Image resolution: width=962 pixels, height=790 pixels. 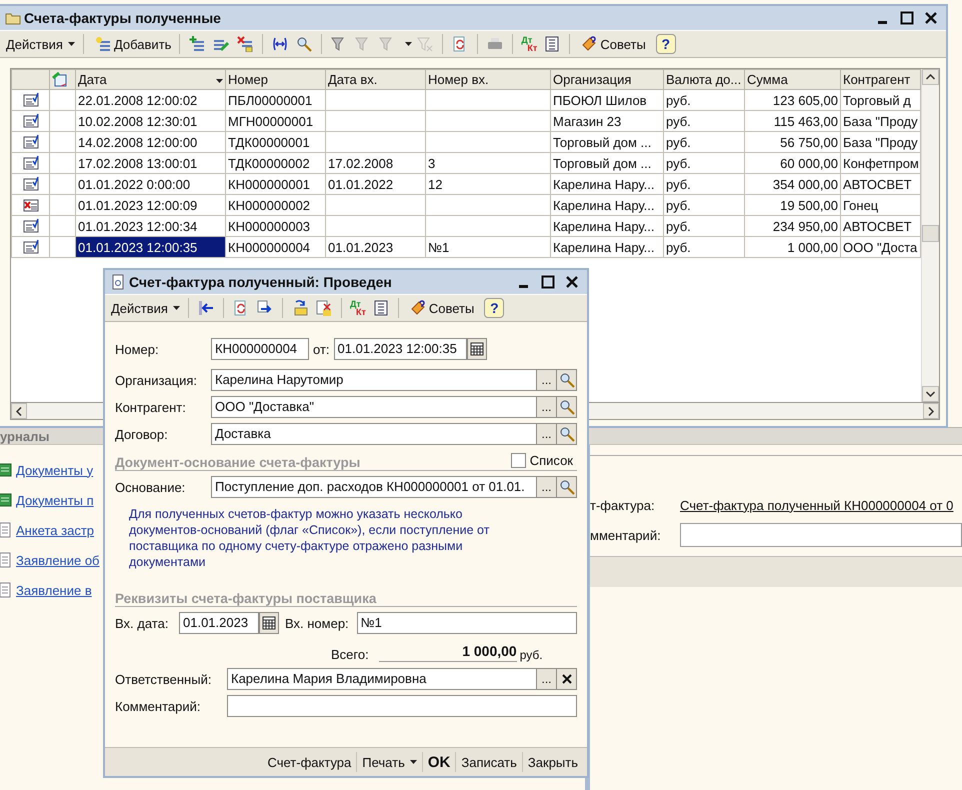 I want to click on section-title: Реквизиты счета-фактуры поставщика, so click(x=245, y=598).